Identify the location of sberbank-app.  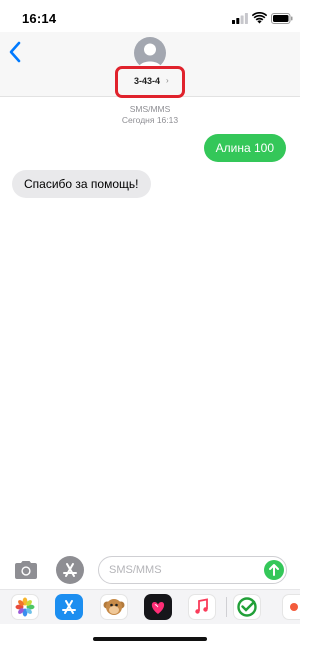
(247, 607).